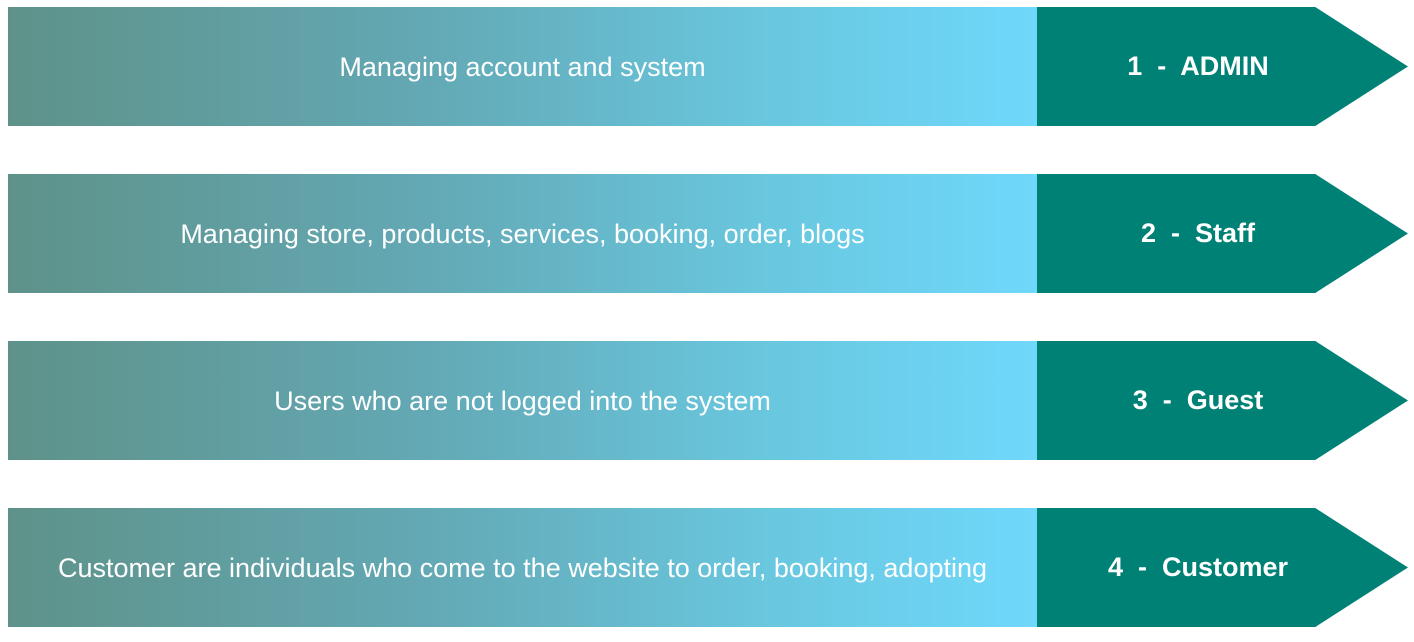 Image resolution: width=1414 pixels, height=642 pixels. I want to click on description-bar: Users who are not logged into the system, so click(522, 400).